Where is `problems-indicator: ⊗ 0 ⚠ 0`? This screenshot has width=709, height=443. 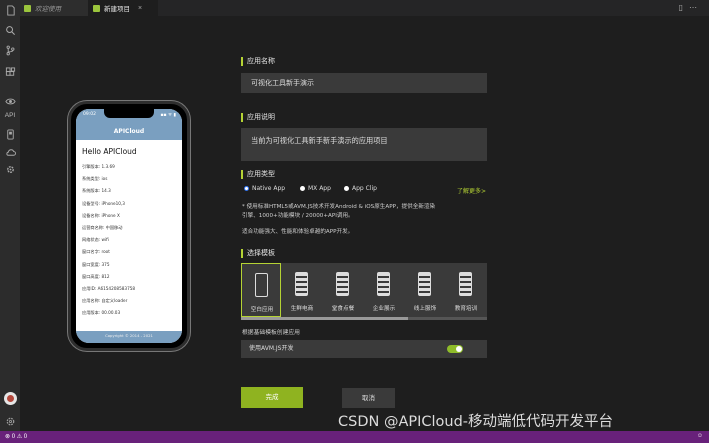 problems-indicator: ⊗ 0 ⚠ 0 is located at coordinates (16, 436).